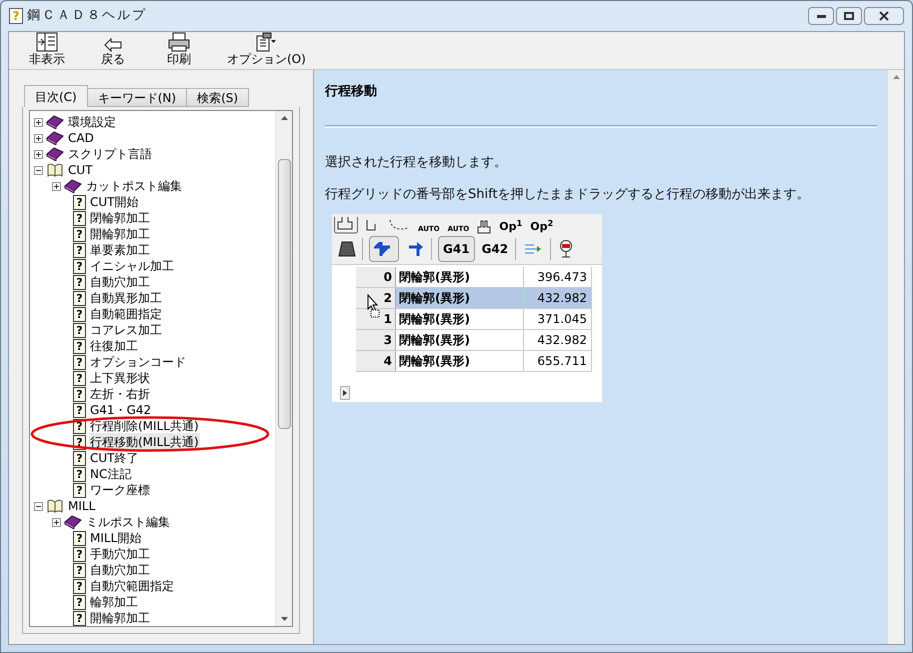 The height and width of the screenshot is (653, 913). What do you see at coordinates (484, 227) in the screenshot?
I see `comb-icon` at bounding box center [484, 227].